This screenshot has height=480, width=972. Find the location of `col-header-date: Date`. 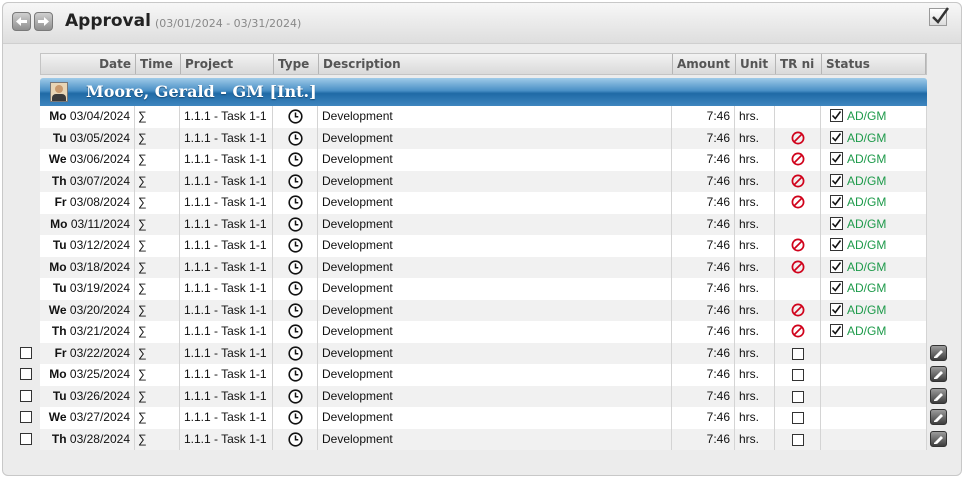

col-header-date: Date is located at coordinates (88, 64).